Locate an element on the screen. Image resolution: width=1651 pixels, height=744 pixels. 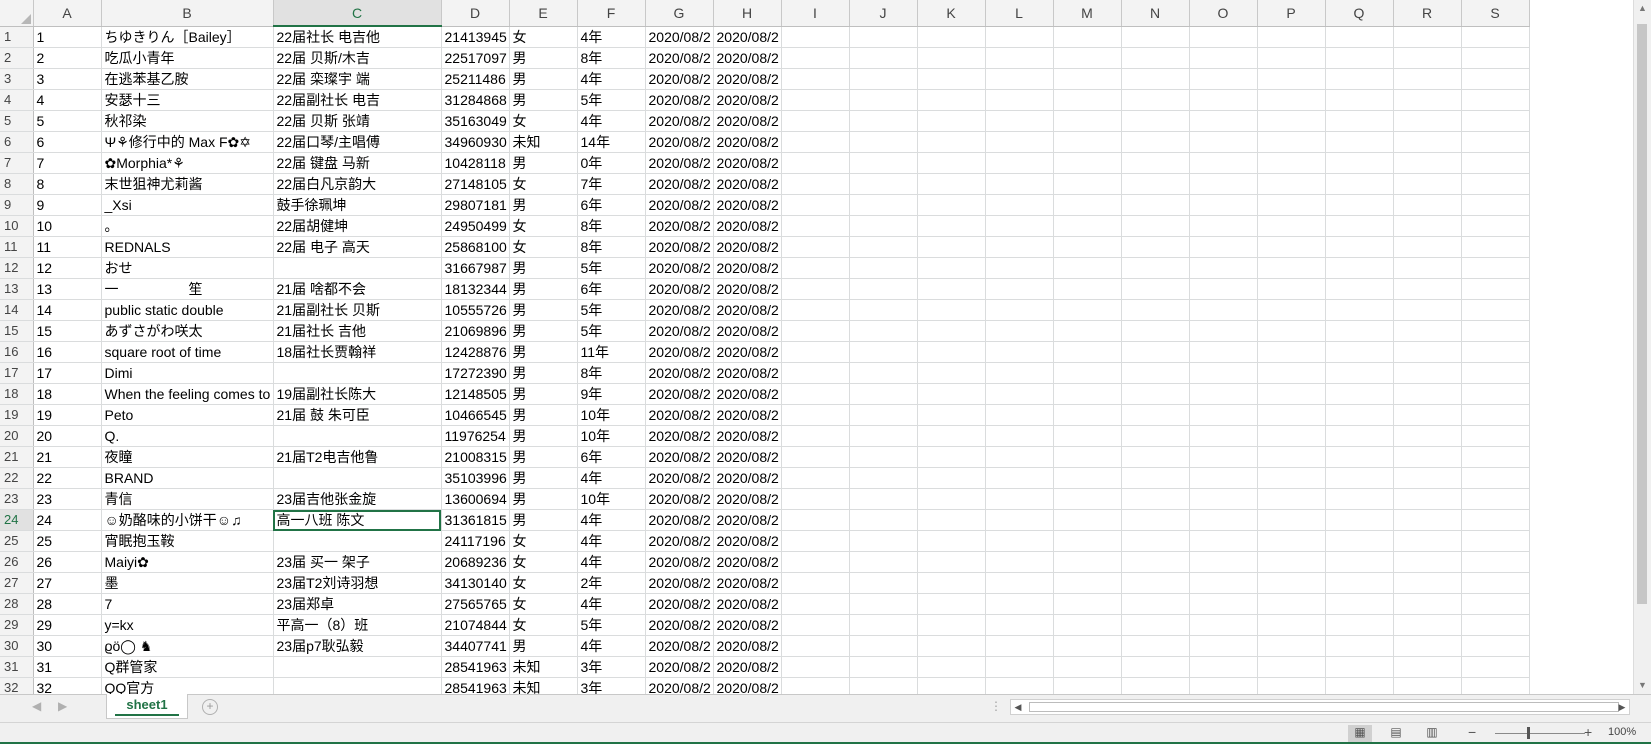
cell-b: ϱö◯ ♞ is located at coordinates (187, 646).